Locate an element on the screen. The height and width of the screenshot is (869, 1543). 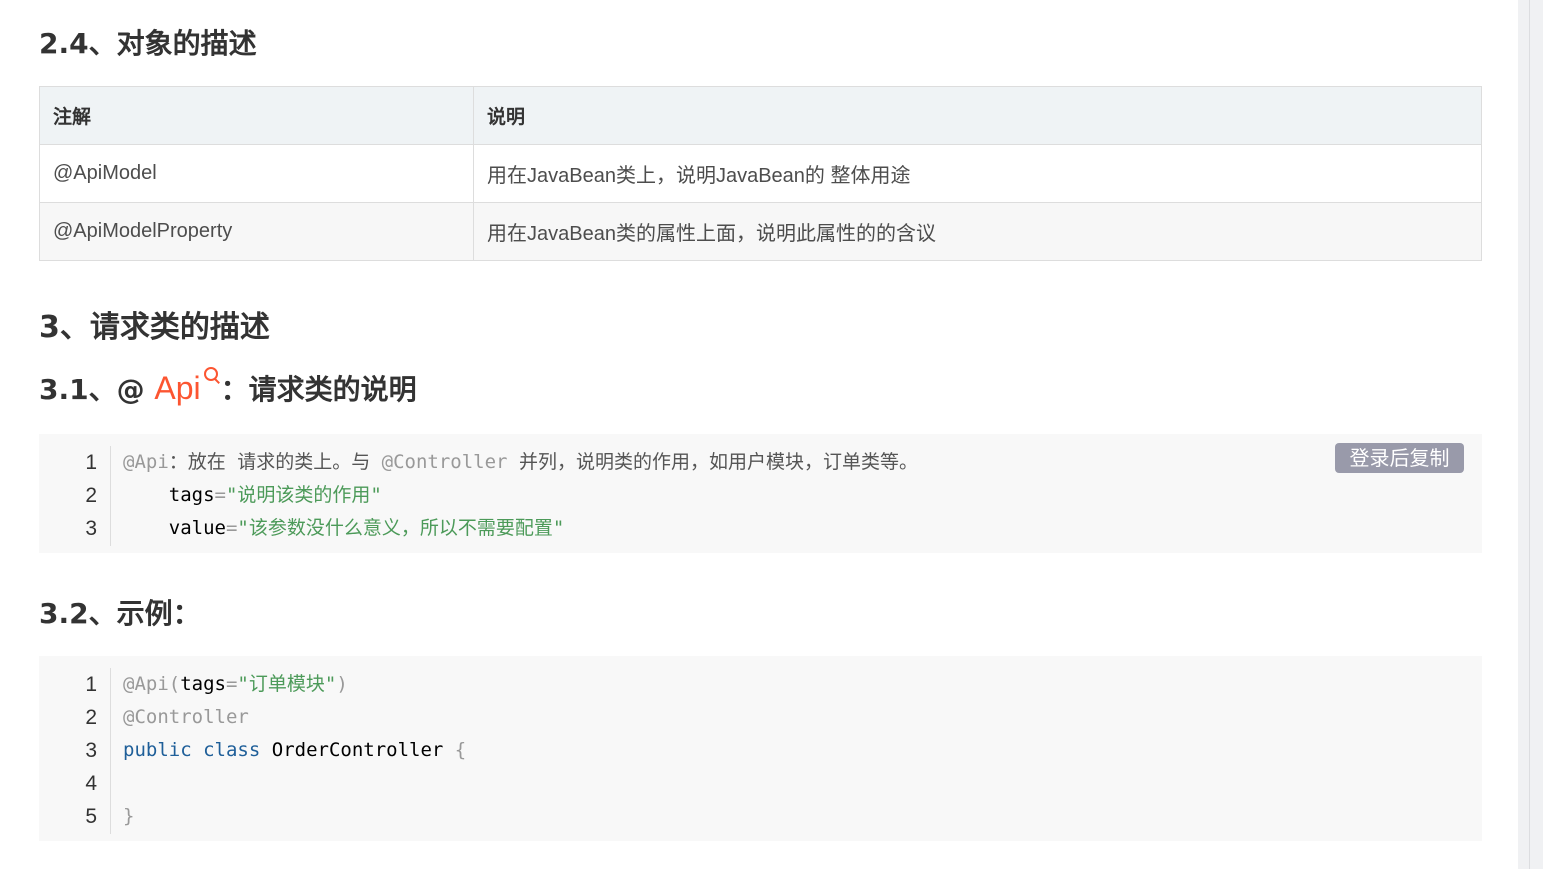
line-numbers: 1 2 3 is located at coordinates (75, 496).